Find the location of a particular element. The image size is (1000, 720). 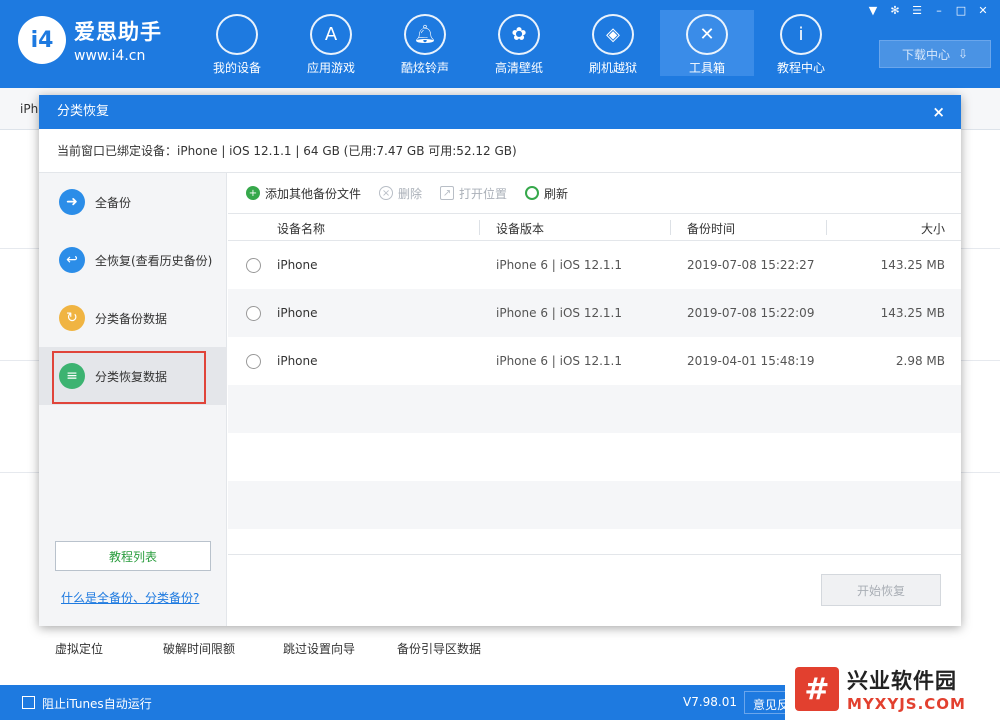

itunes-label: 阻止iTunes自动运行 is located at coordinates (97, 704).